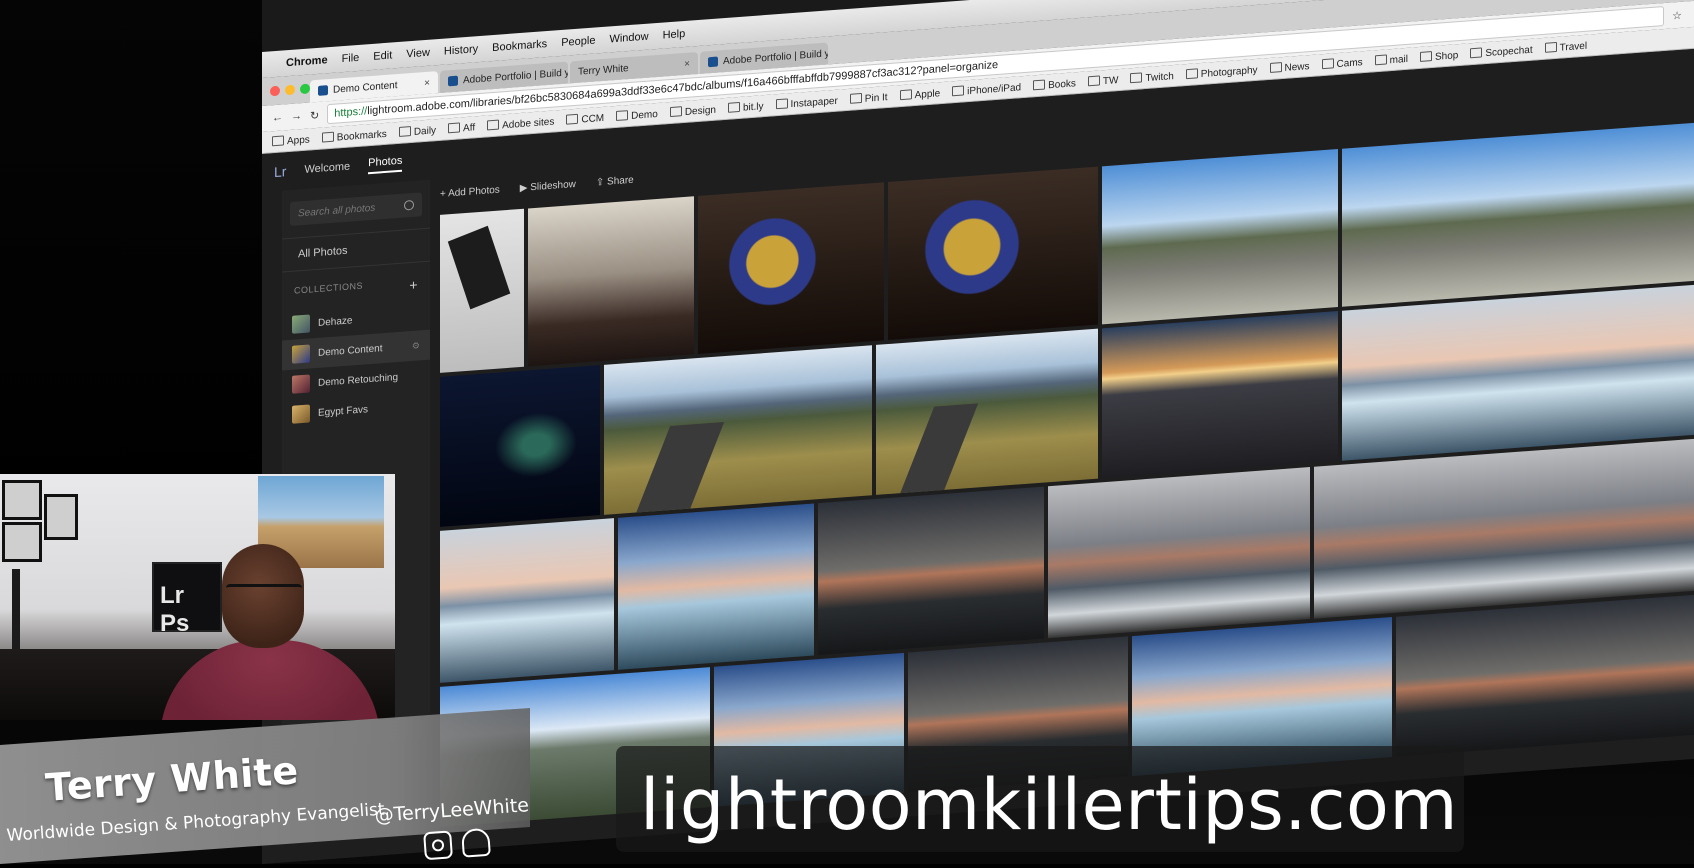 This screenshot has height=868, width=1694. I want to click on menu-bookmarks: Bookmarks, so click(519, 46).